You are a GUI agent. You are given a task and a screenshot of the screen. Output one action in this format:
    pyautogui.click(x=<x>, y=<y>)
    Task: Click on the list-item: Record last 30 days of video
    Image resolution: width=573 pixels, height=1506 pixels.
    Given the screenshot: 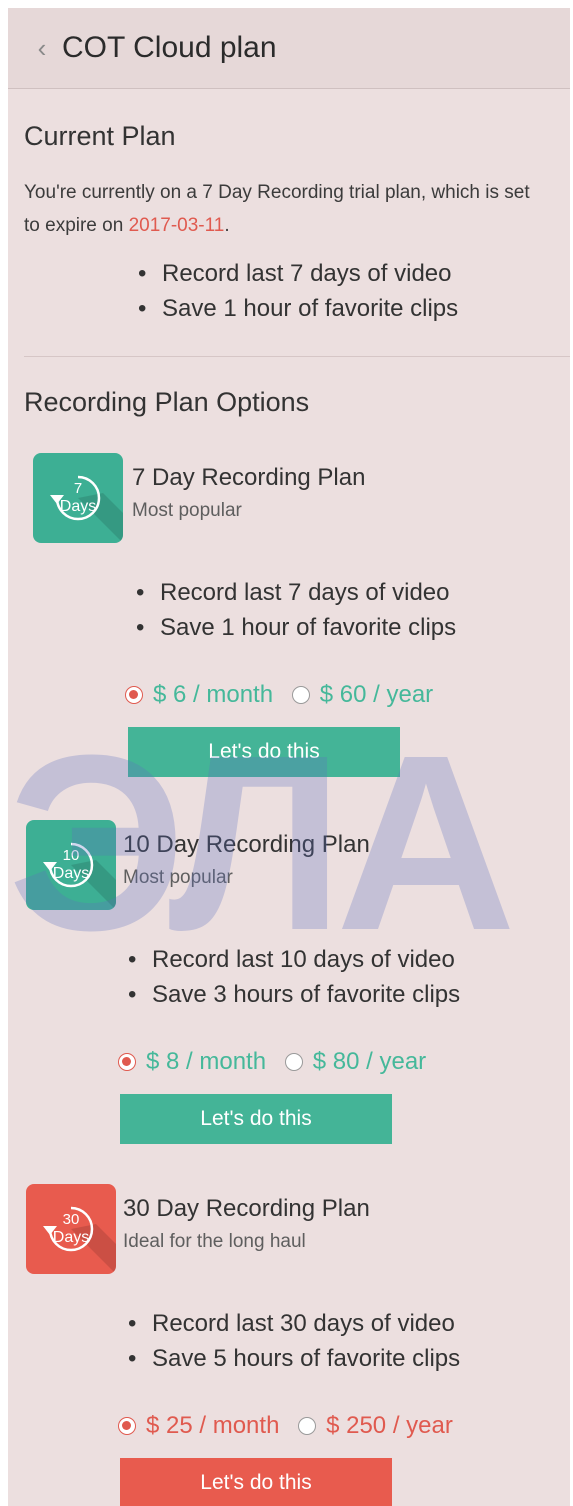 What is the action you would take?
    pyautogui.click(x=294, y=1323)
    